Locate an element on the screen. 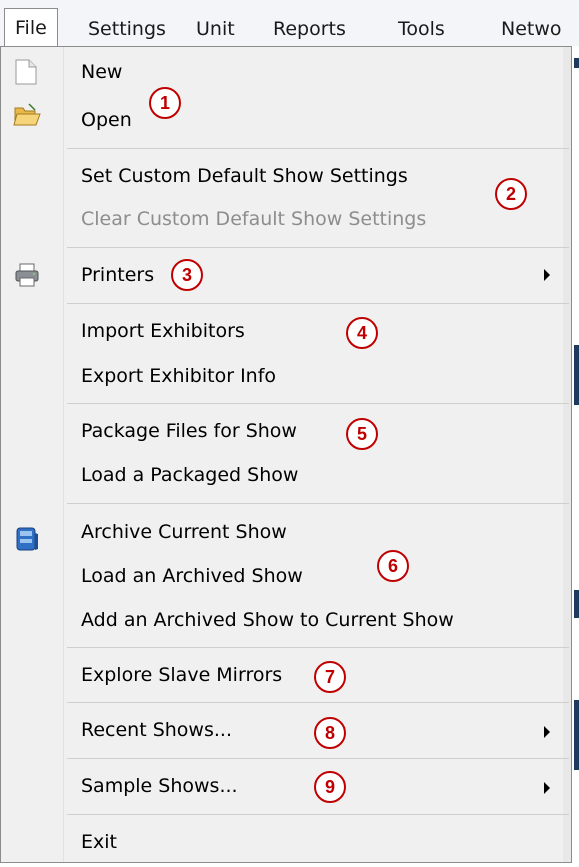 The width and height of the screenshot is (579, 867). callout-badge: 1 is located at coordinates (165, 103).